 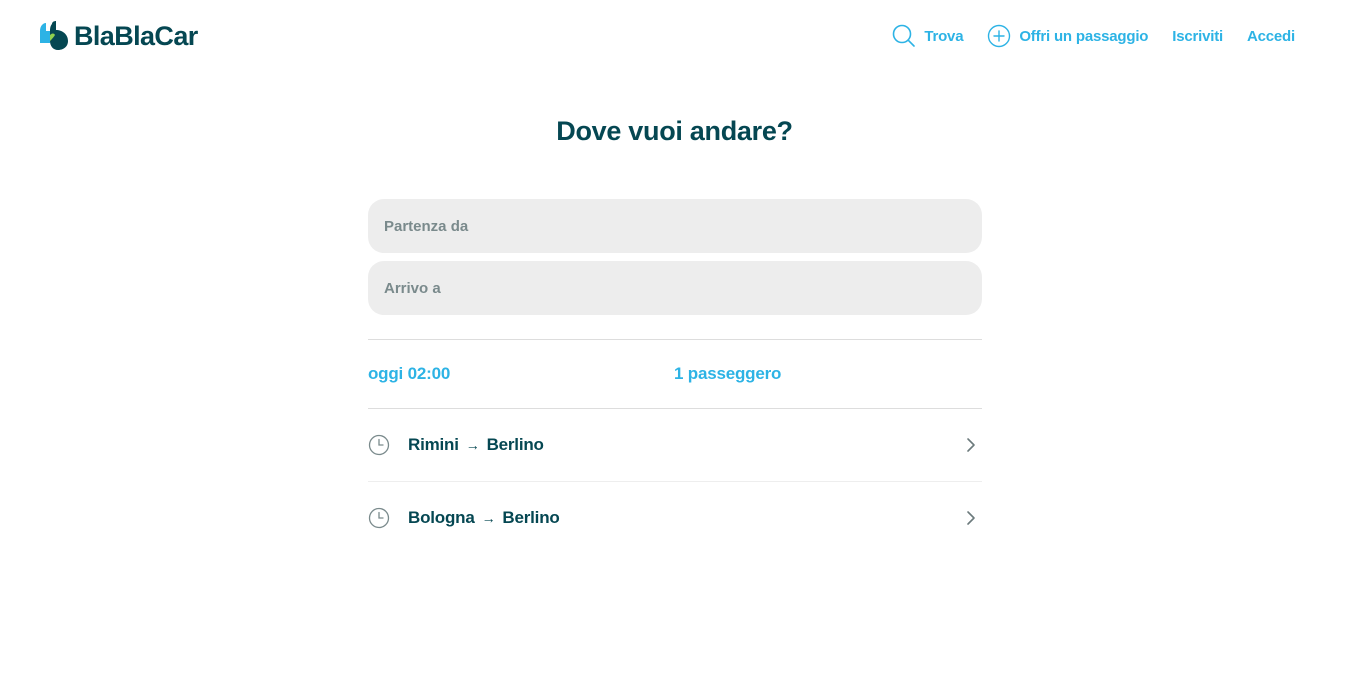 I want to click on search-icon, so click(x=904, y=35).